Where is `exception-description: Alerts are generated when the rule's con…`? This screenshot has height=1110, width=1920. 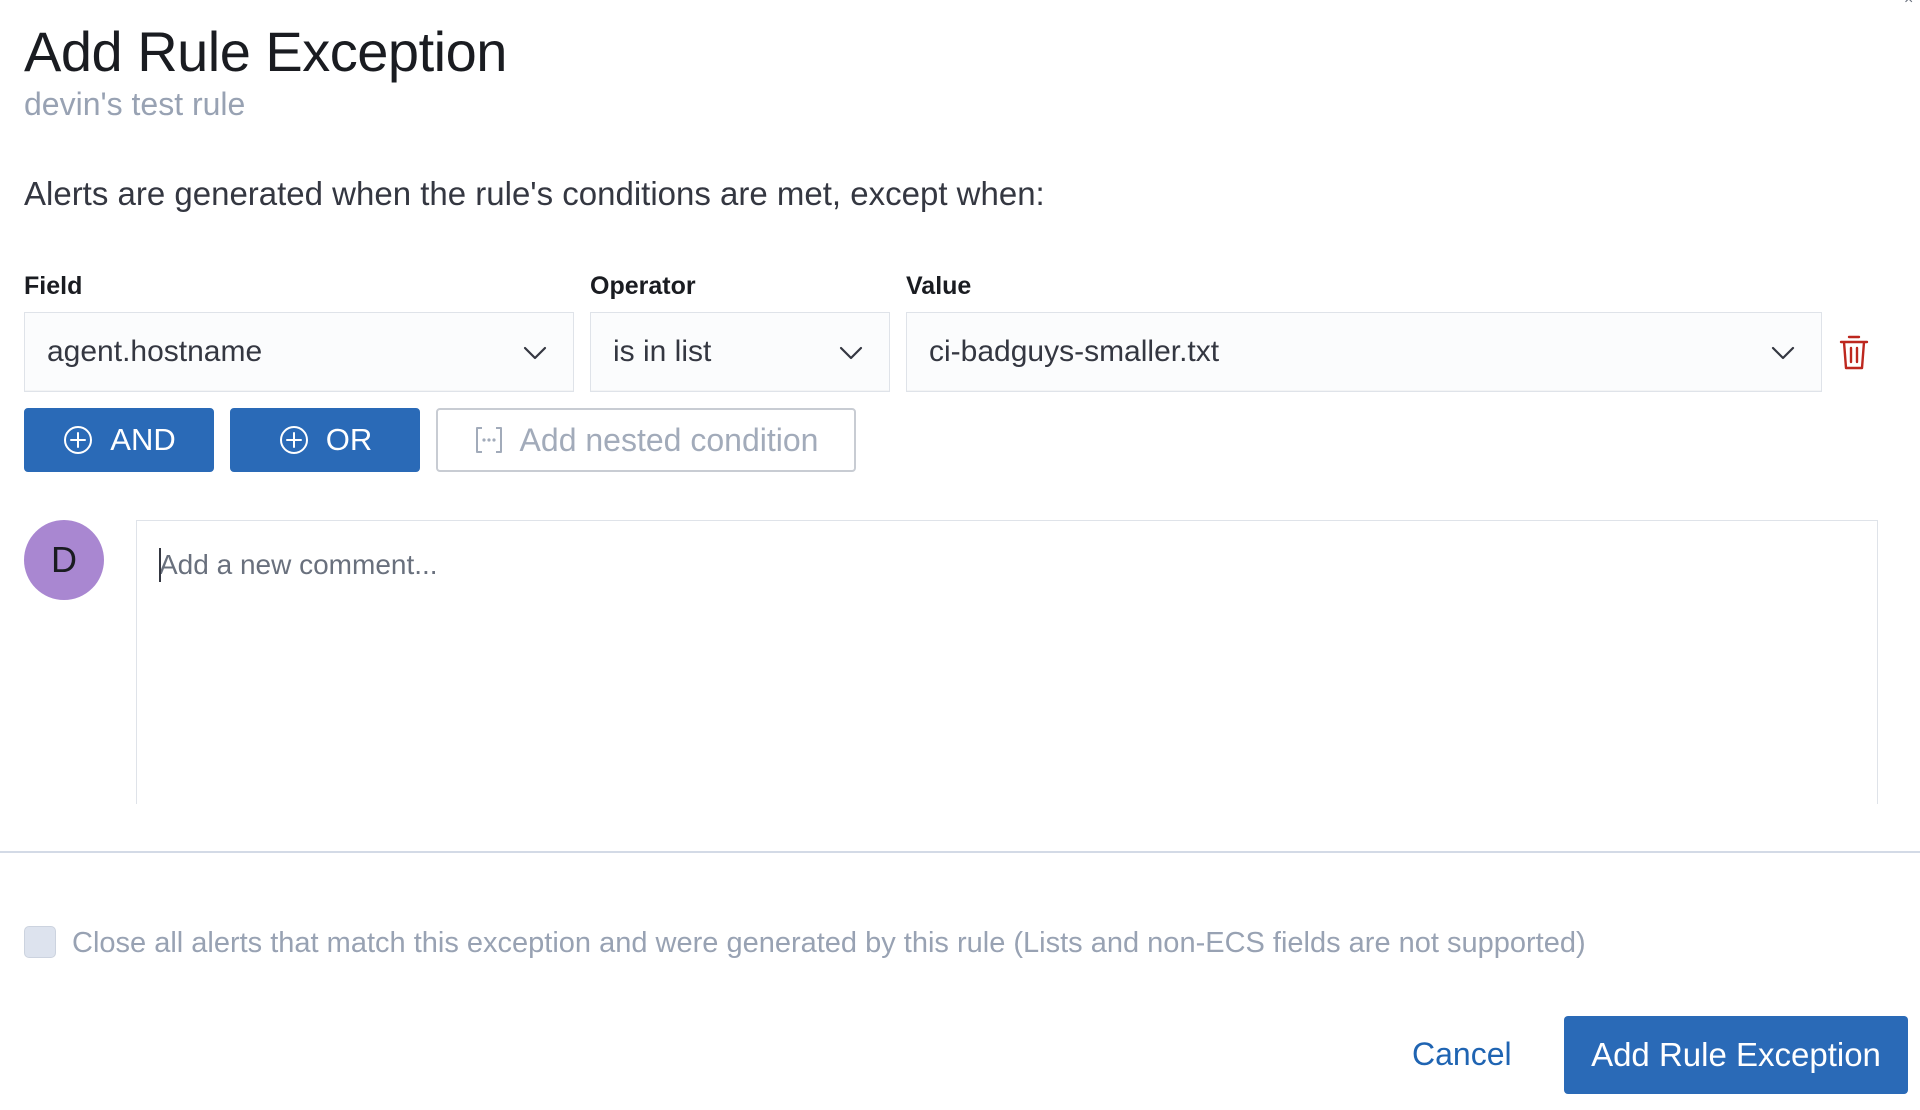 exception-description: Alerts are generated when the rule's con… is located at coordinates (534, 193).